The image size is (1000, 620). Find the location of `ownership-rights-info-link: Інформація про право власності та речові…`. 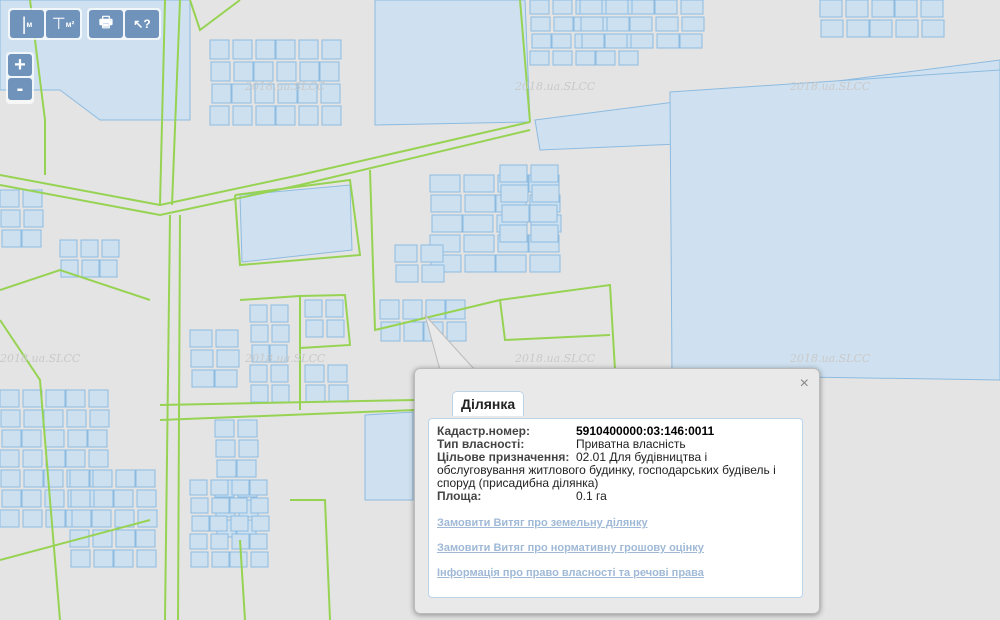

ownership-rights-info-link: Інформація про право власності та речові… is located at coordinates (615, 573).